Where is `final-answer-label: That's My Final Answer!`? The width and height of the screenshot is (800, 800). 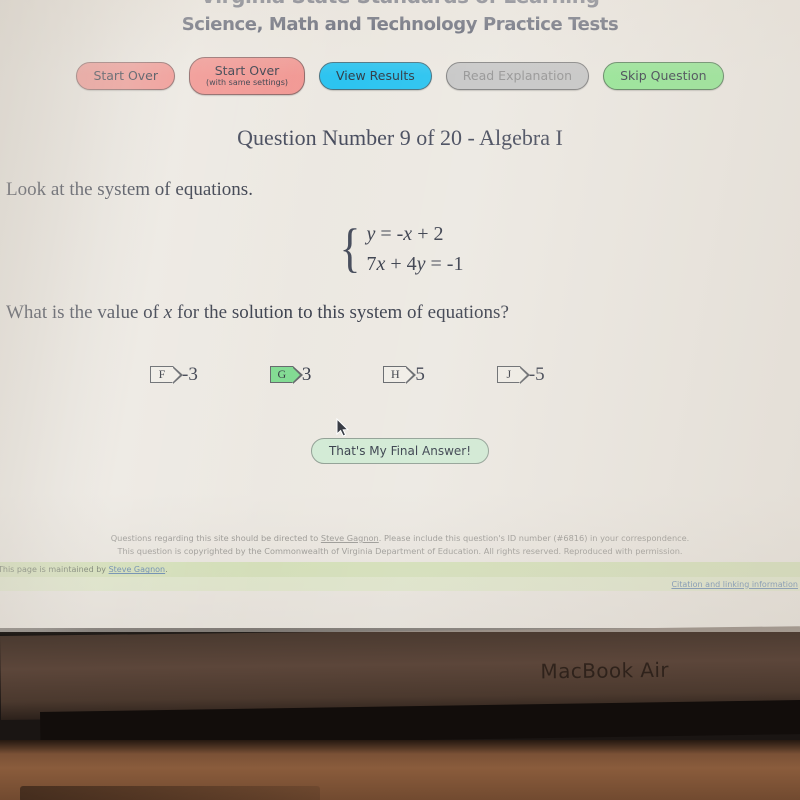
final-answer-label: That's My Final Answer! is located at coordinates (400, 450).